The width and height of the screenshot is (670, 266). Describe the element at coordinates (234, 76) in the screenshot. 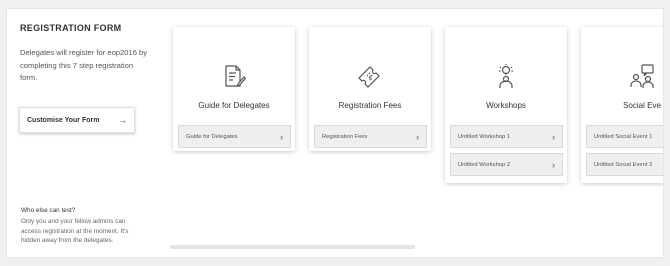

I see `document-pen-icon` at that location.